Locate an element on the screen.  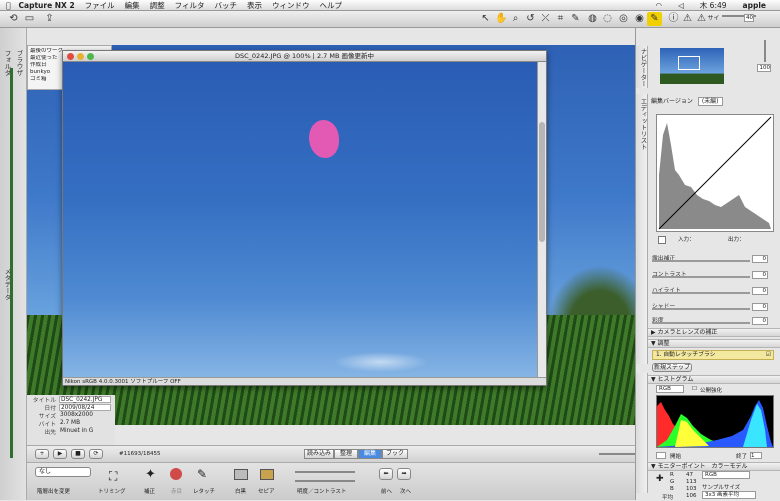
menu-window: ウィンドウ is located at coordinates (291, 5).